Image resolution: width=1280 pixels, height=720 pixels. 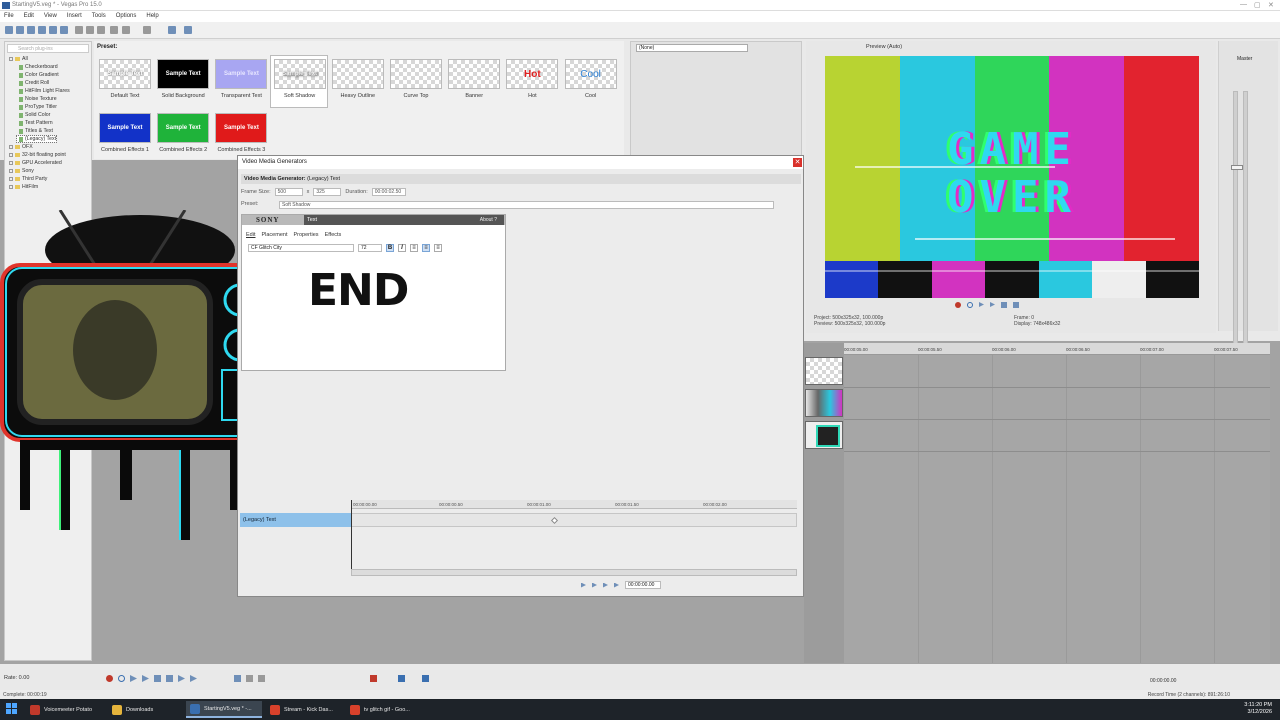 I want to click on minimize-button: —, so click(x=1243, y=4).